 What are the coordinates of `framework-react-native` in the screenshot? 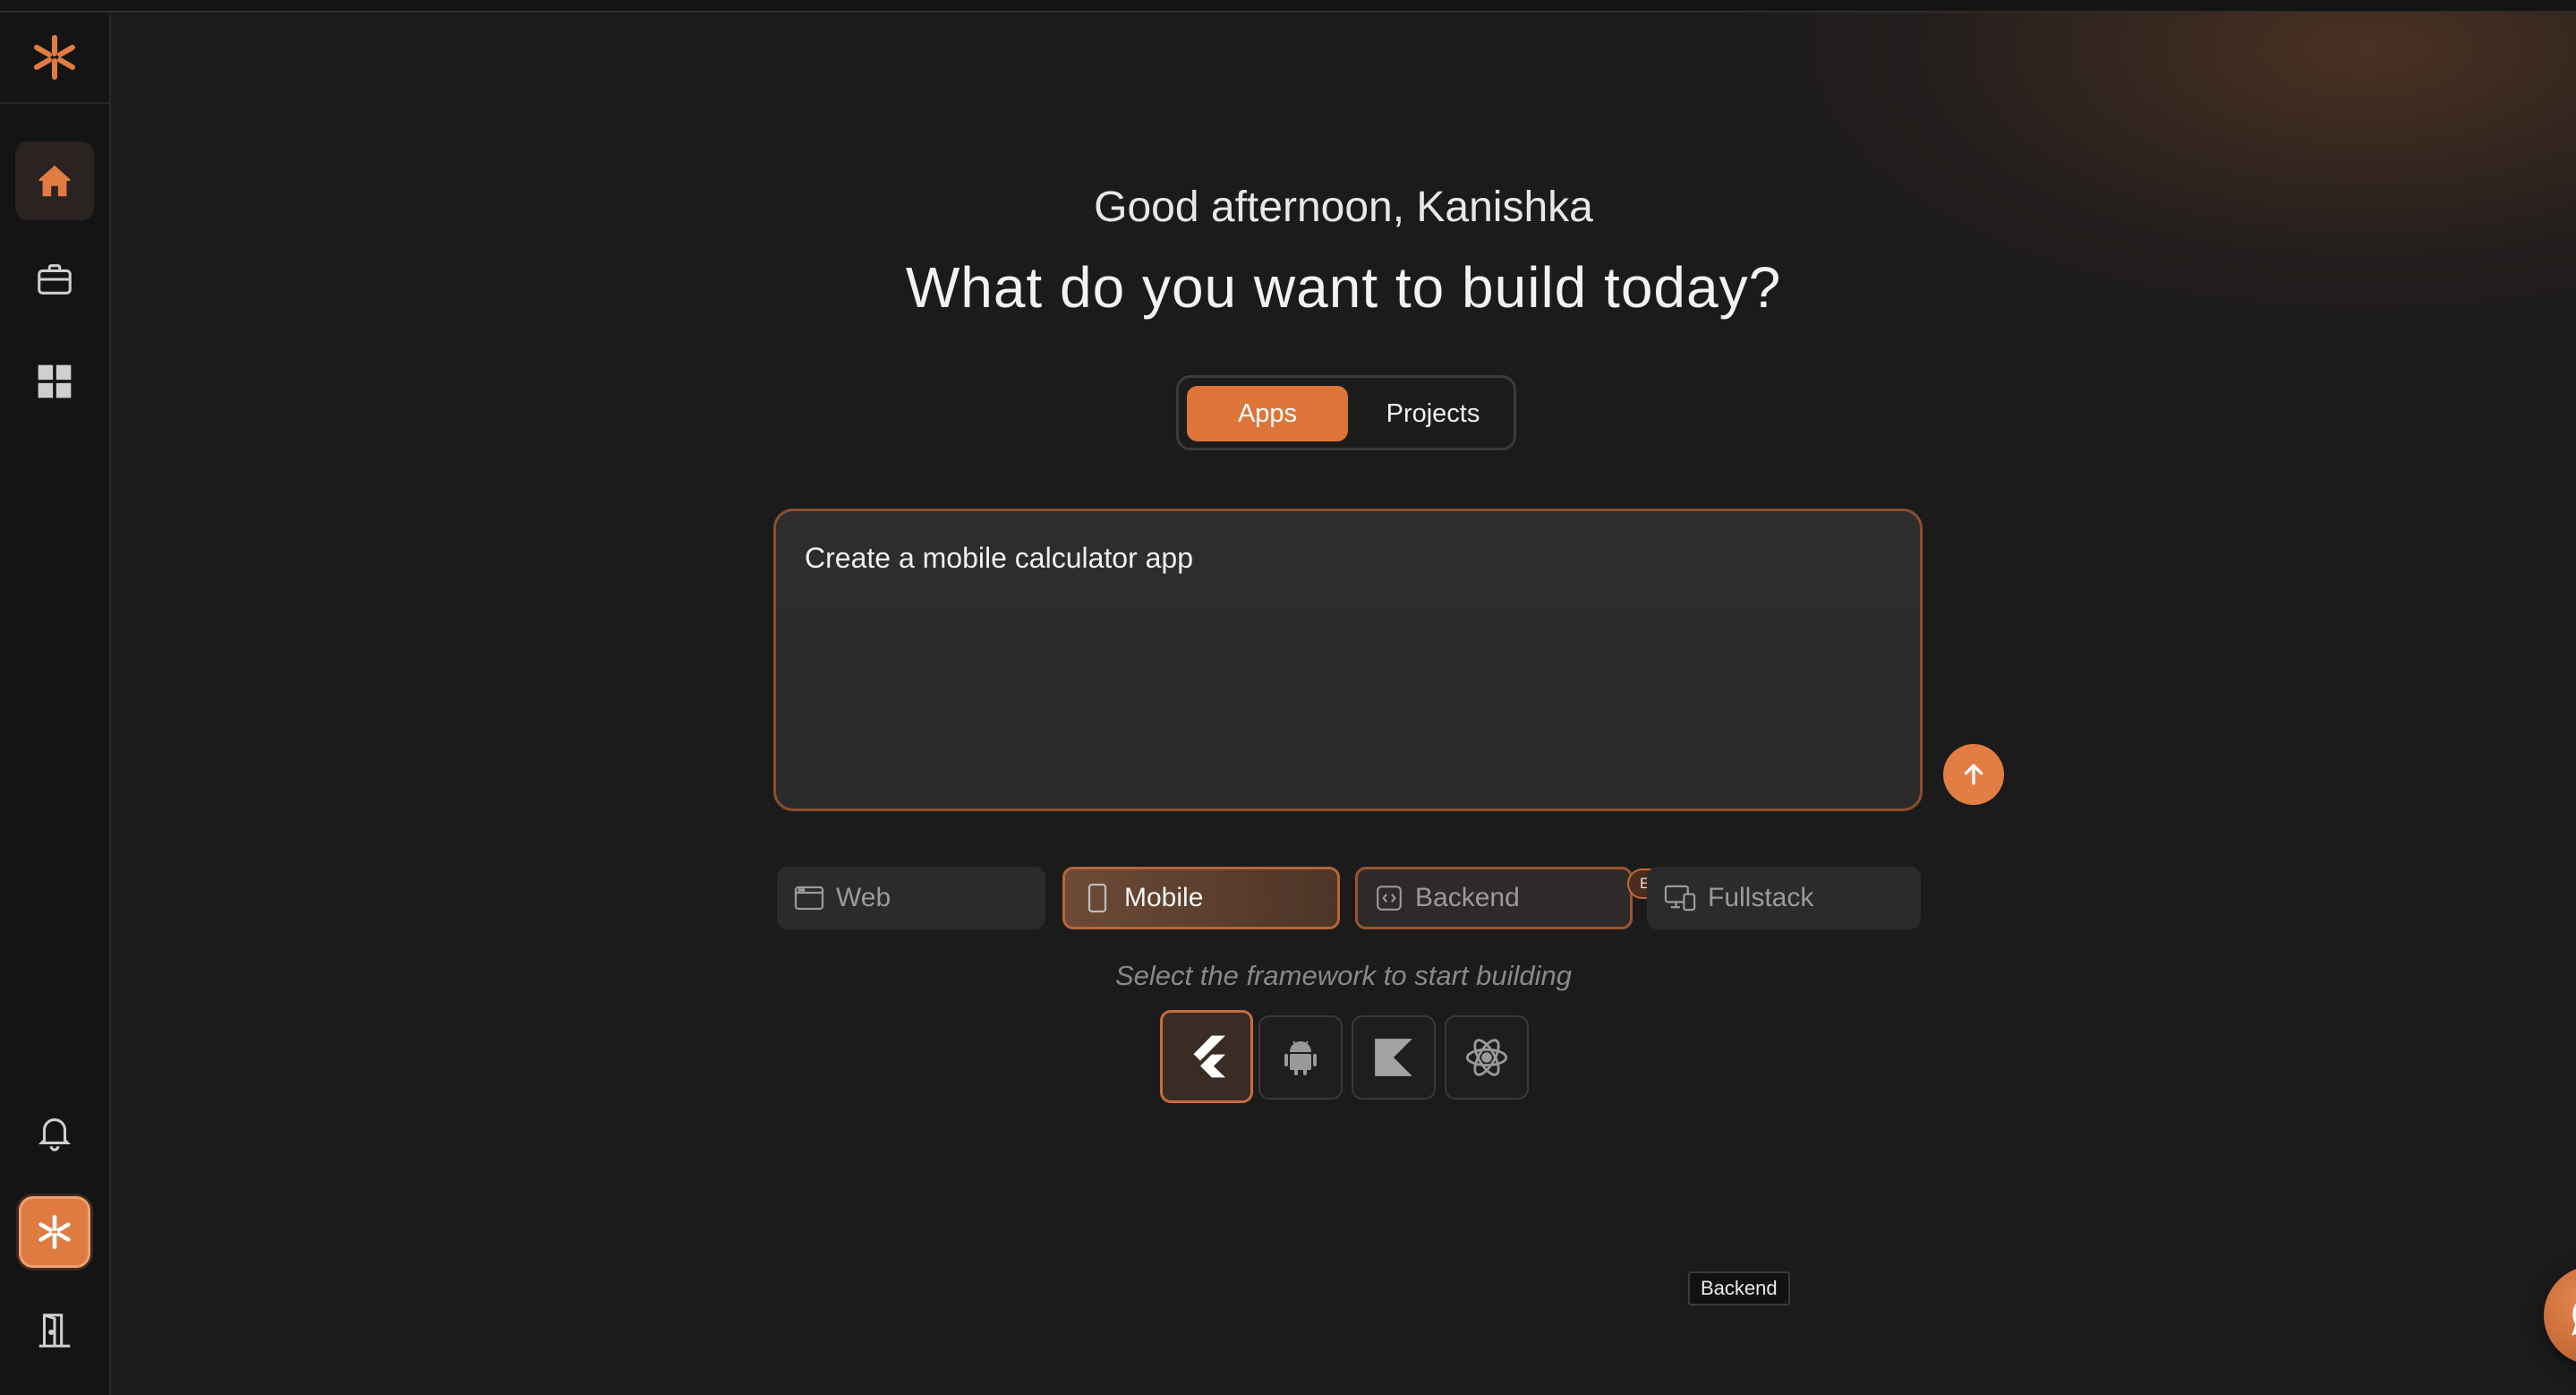 It's located at (1487, 1057).